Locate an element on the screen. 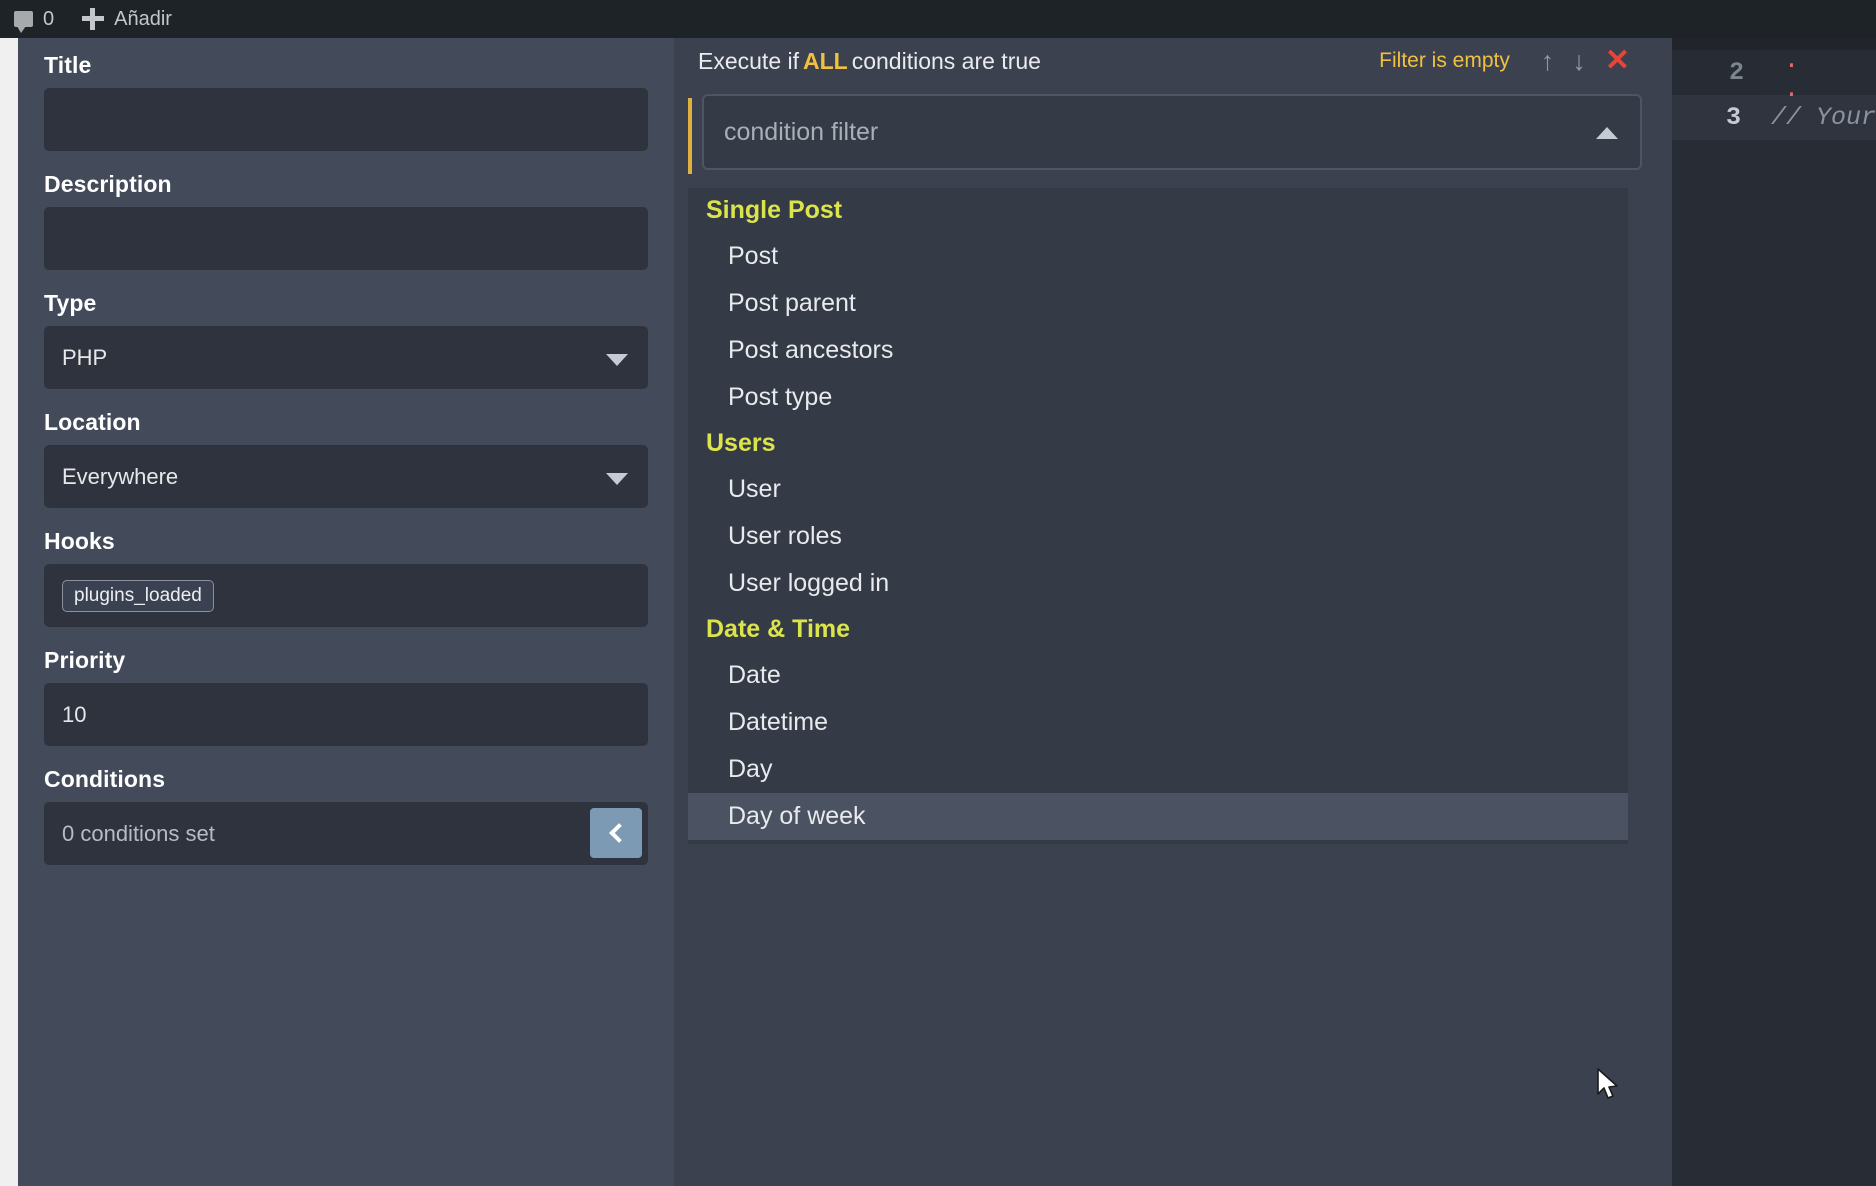 Image resolution: width=1876 pixels, height=1186 pixels. code-line-1-partial: . . is located at coordinates (1801, 75).